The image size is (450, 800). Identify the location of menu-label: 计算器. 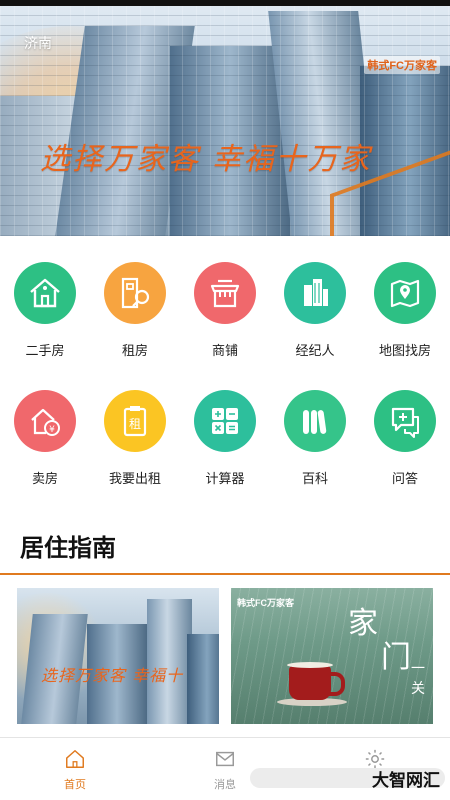
(225, 479).